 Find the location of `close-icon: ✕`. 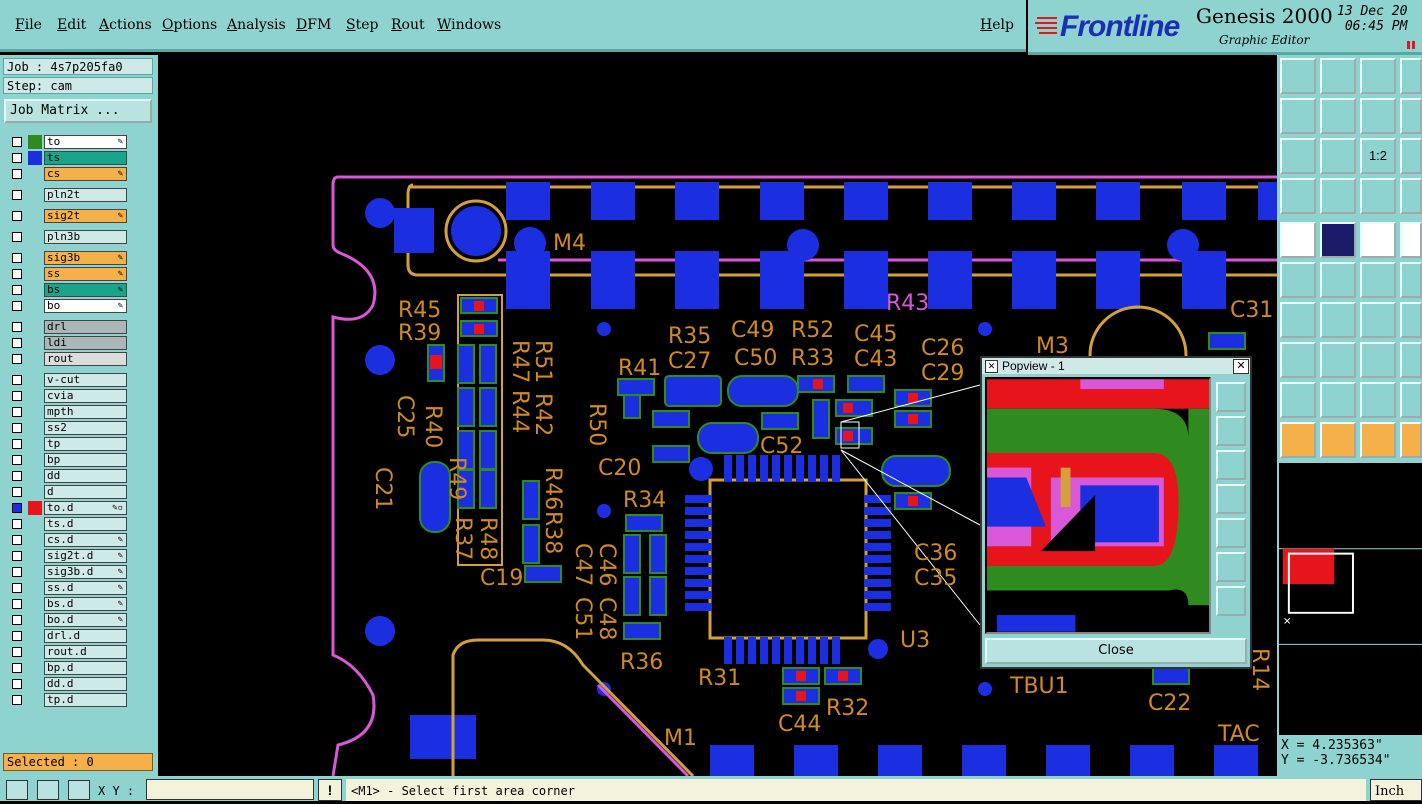

close-icon: ✕ is located at coordinates (1241, 366).